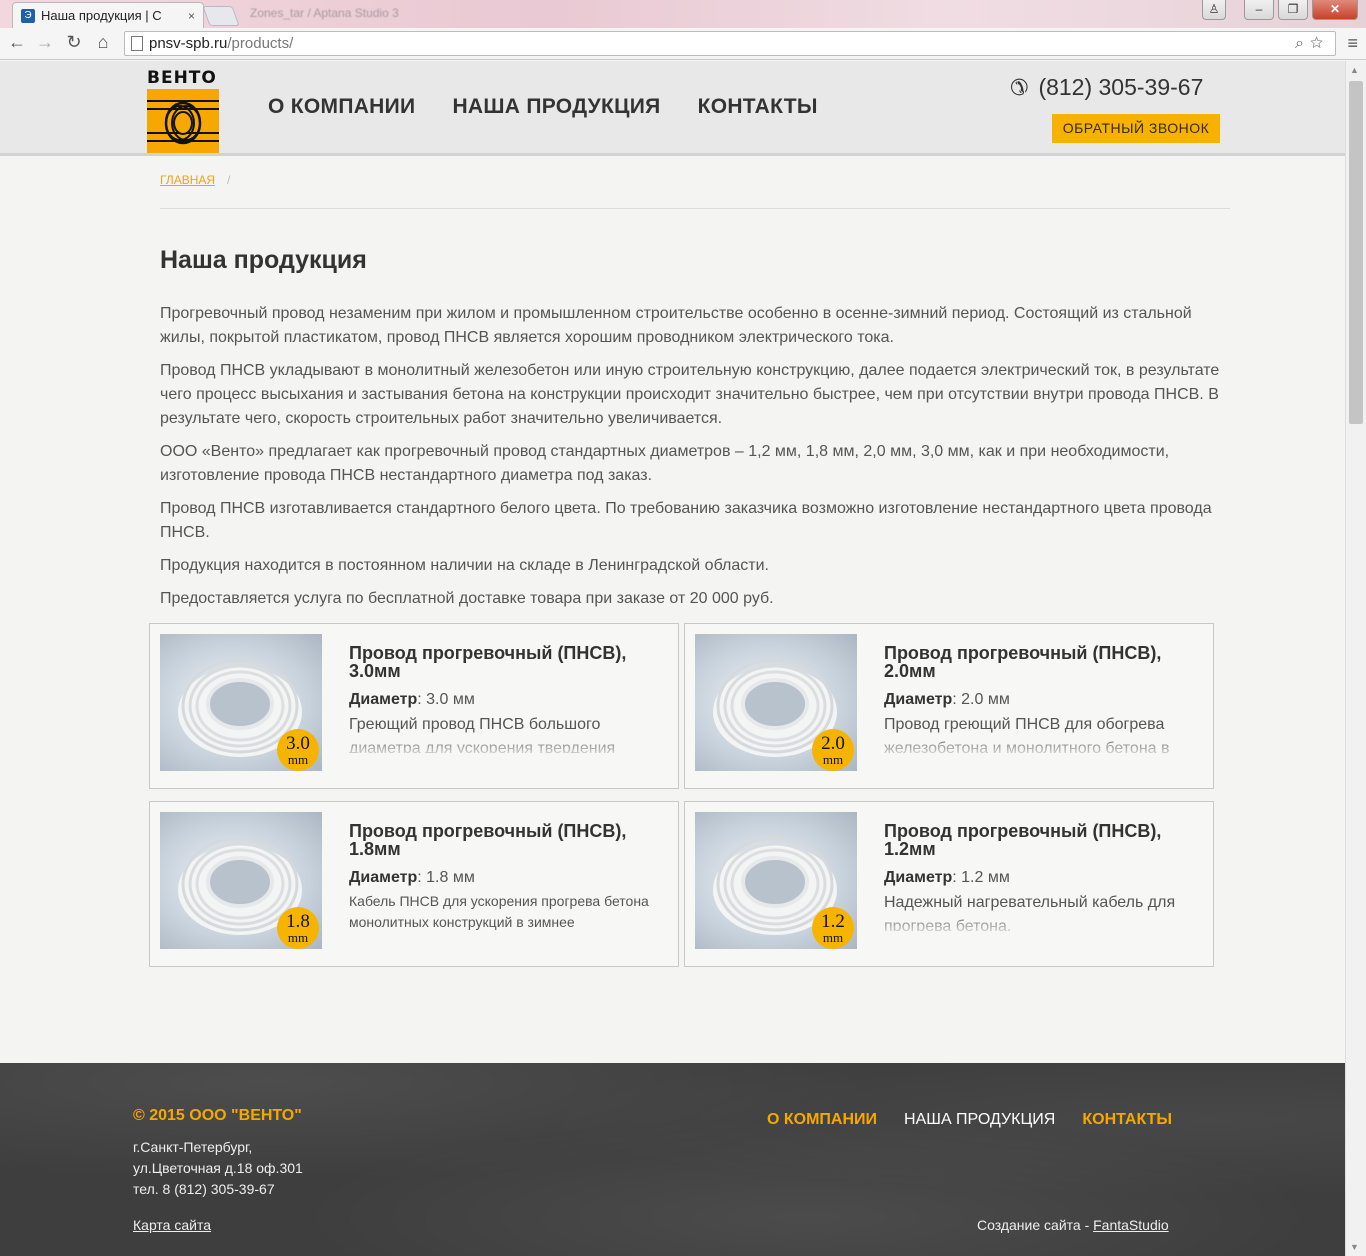  I want to click on product-image: 1.2 mm, so click(776, 880).